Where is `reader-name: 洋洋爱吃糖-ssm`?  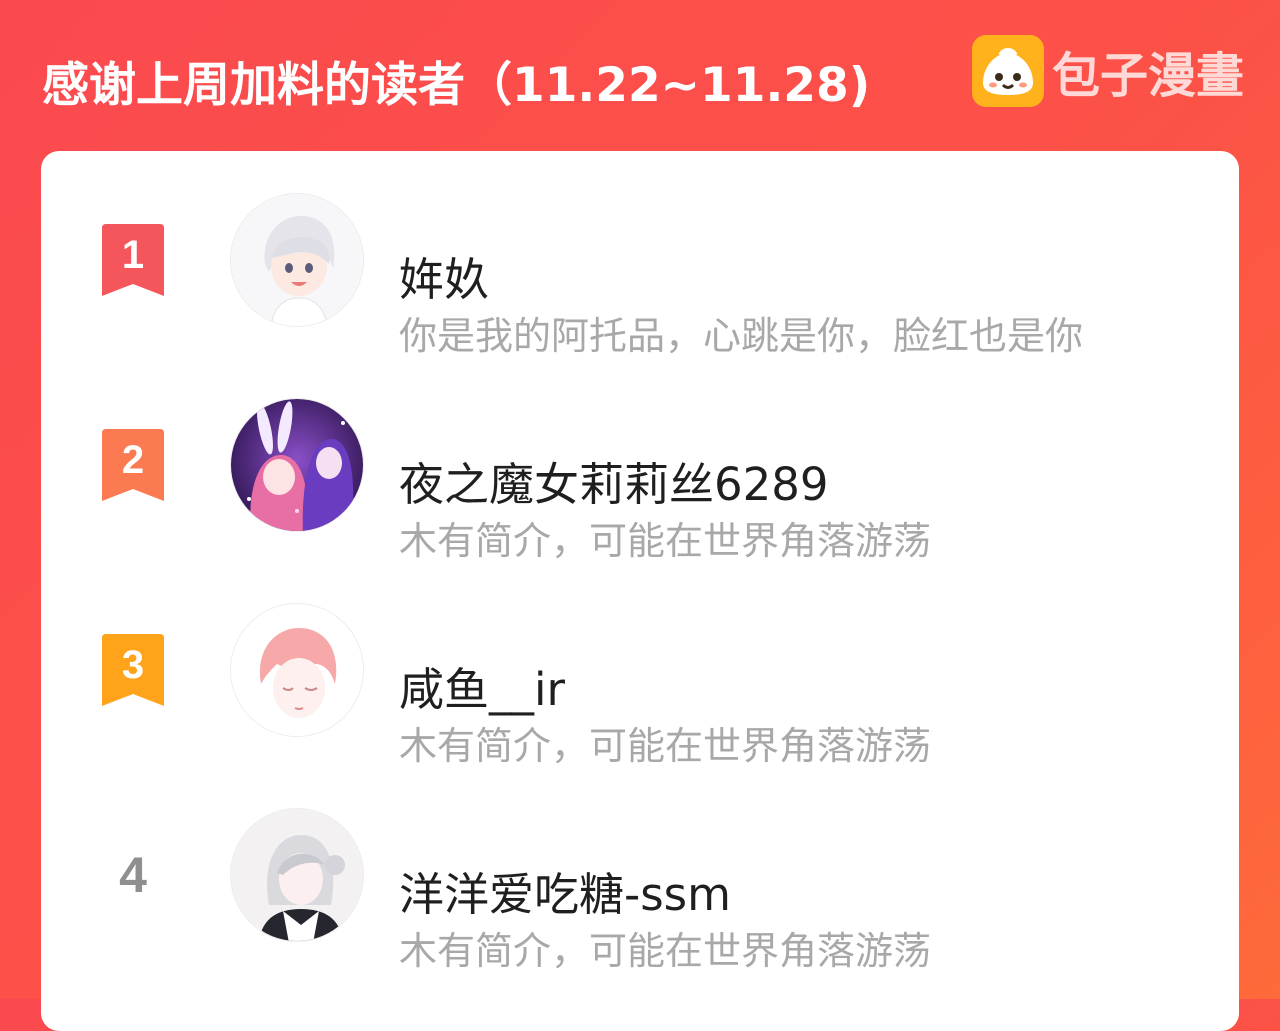 reader-name: 洋洋爱吃糖-ssm is located at coordinates (565, 894).